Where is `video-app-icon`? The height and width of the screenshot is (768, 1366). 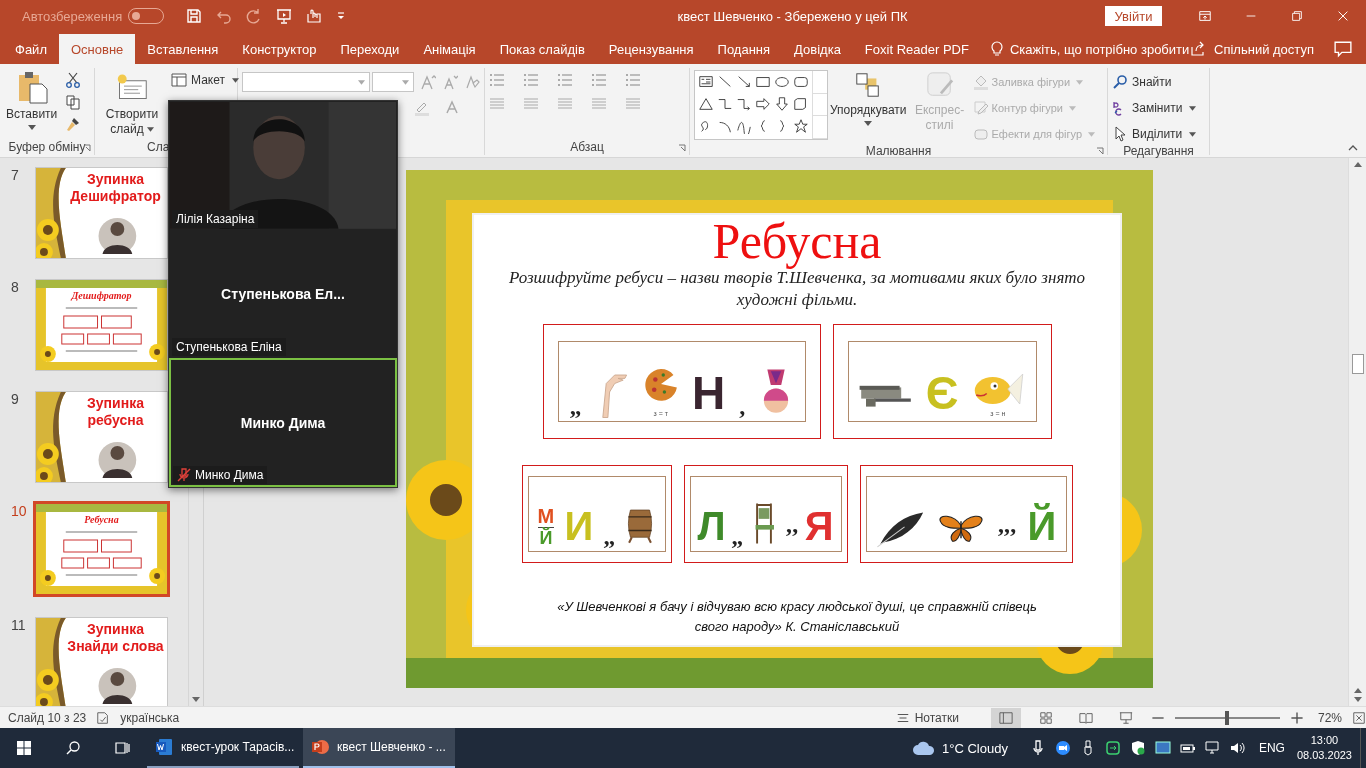
video-app-icon is located at coordinates (1062, 748).